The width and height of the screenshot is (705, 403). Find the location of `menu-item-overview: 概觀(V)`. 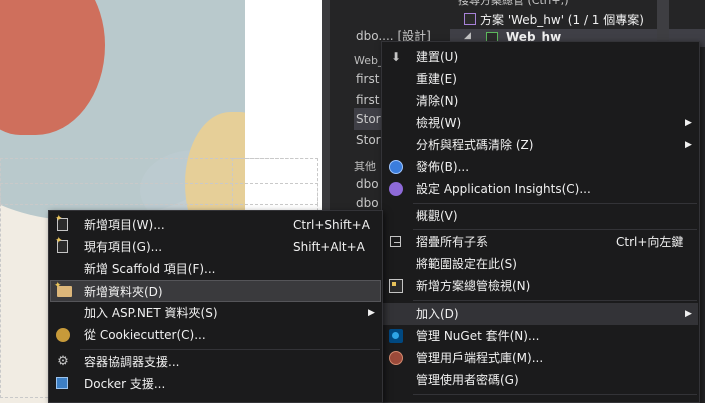

menu-item-overview: 概觀(V) is located at coordinates (540, 216).